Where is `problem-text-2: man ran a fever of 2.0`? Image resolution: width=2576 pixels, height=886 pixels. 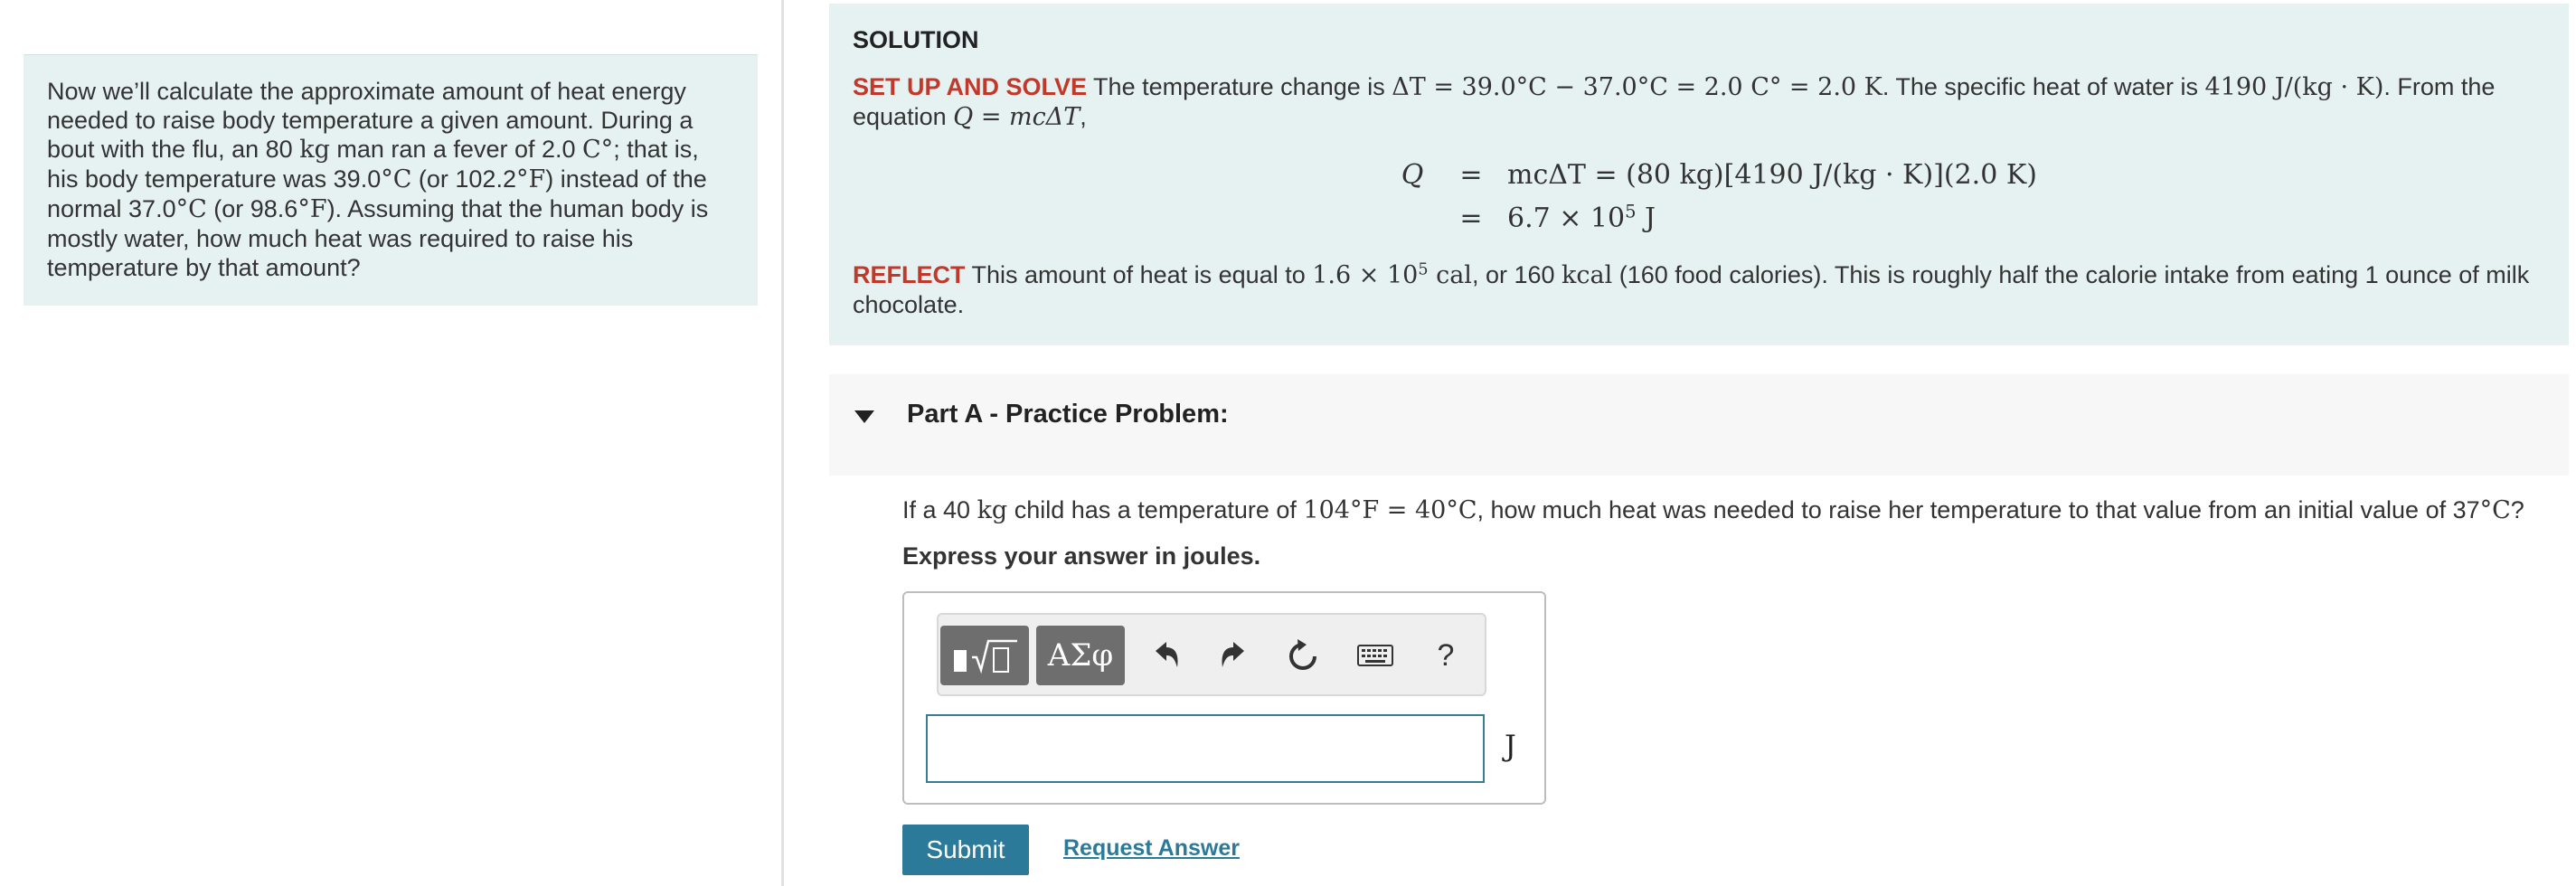
problem-text-2: man ran a fever of 2.0 is located at coordinates (456, 149).